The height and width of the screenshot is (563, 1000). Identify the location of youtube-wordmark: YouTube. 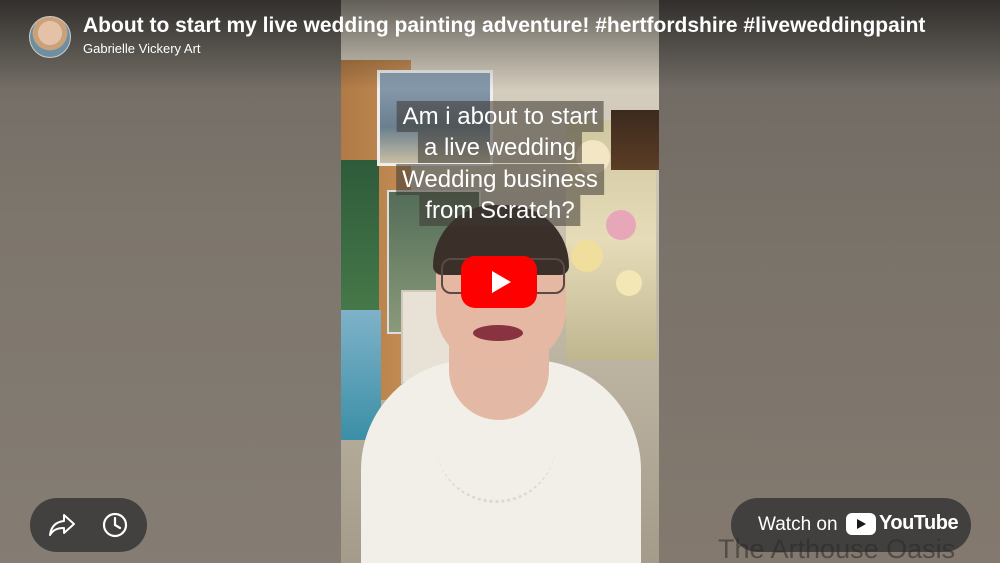
(919, 523).